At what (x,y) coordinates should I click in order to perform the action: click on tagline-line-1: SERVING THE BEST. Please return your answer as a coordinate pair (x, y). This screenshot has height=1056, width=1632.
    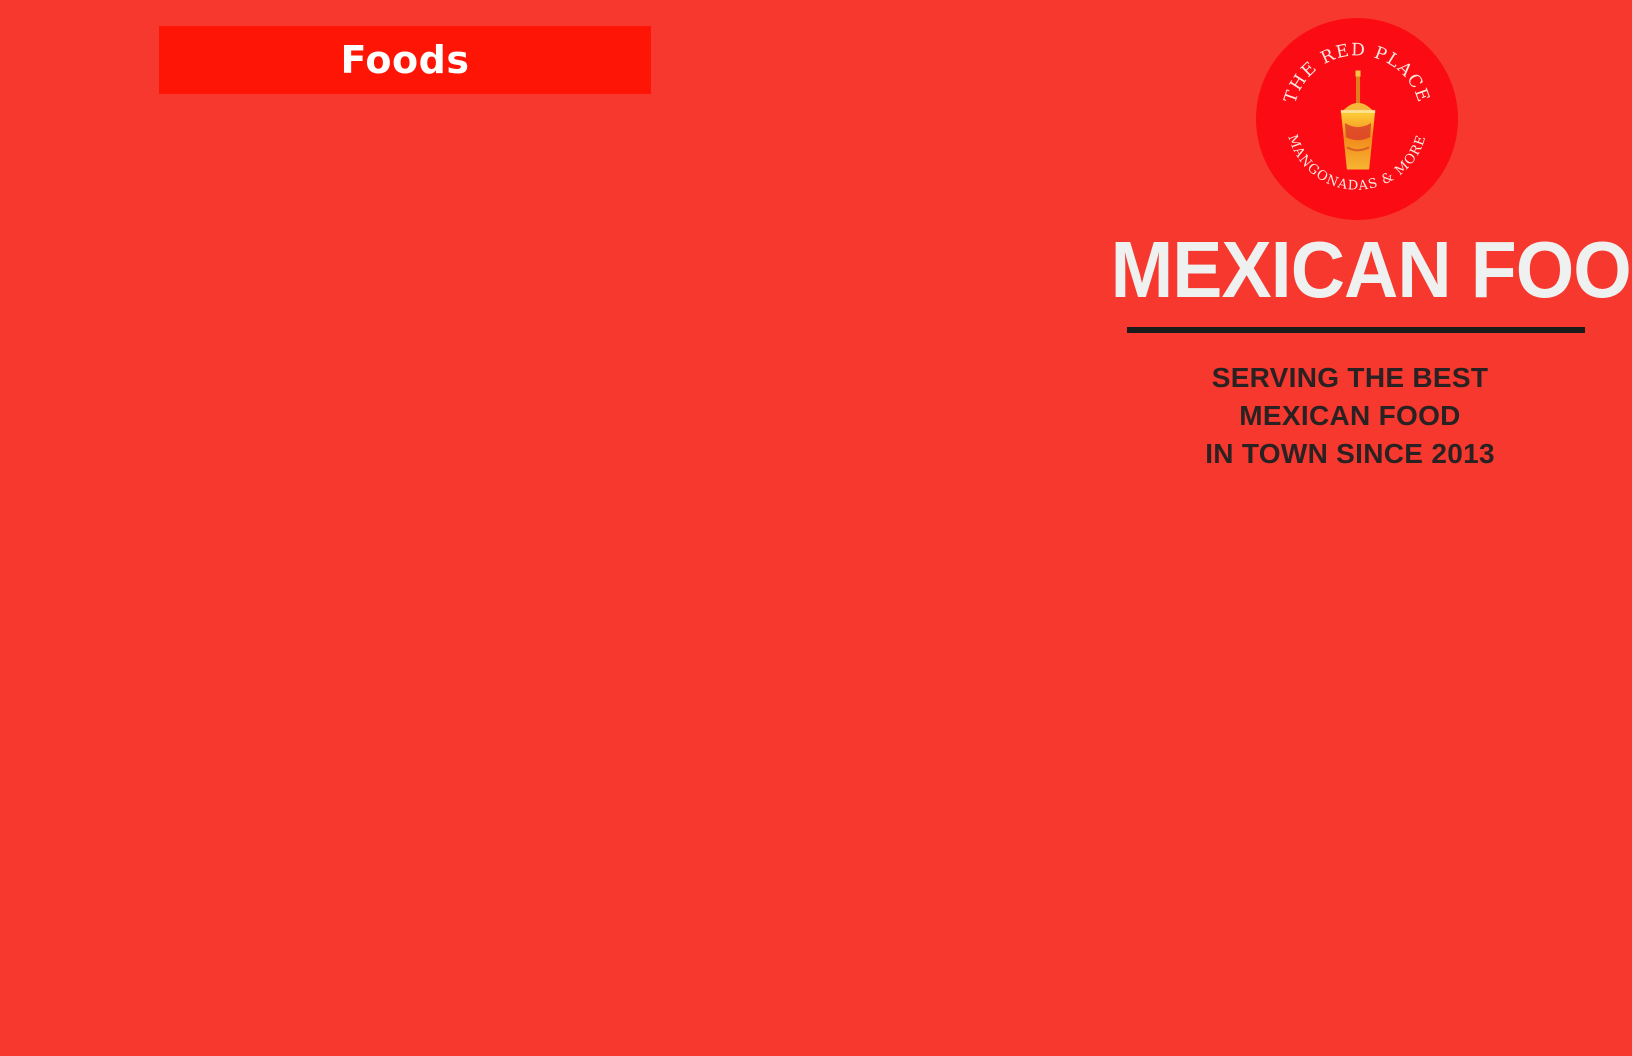
    Looking at the image, I should click on (1350, 377).